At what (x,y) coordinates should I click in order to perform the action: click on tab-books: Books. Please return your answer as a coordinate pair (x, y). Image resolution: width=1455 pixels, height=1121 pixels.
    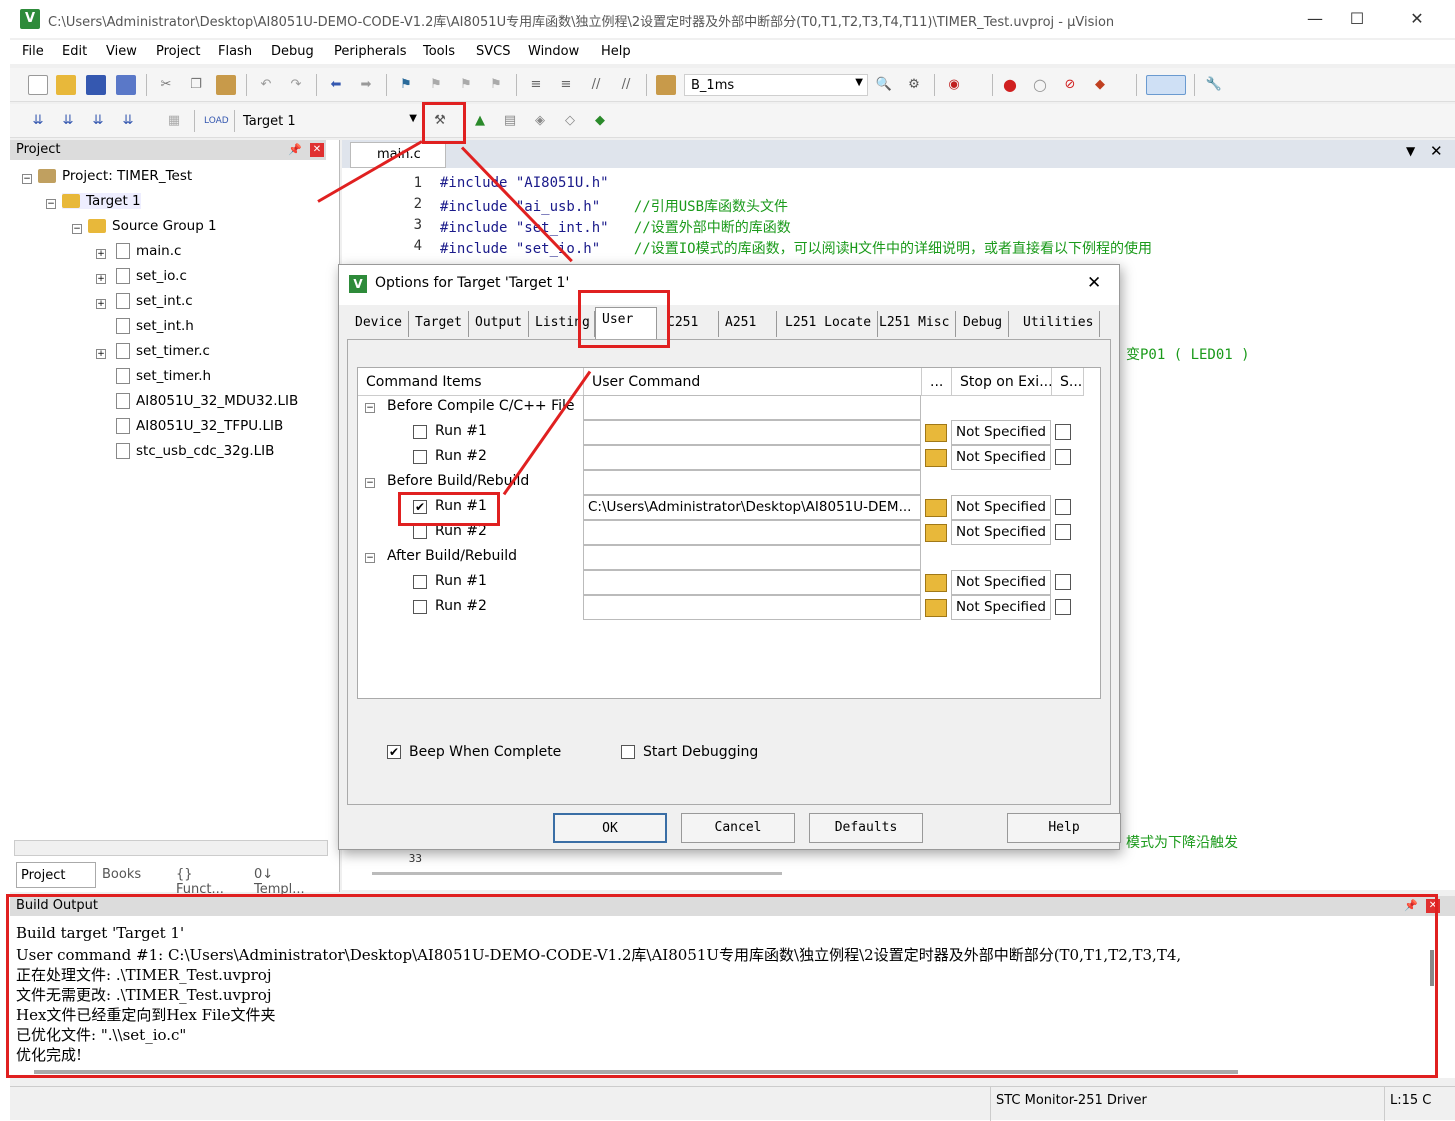
    Looking at the image, I should click on (133, 875).